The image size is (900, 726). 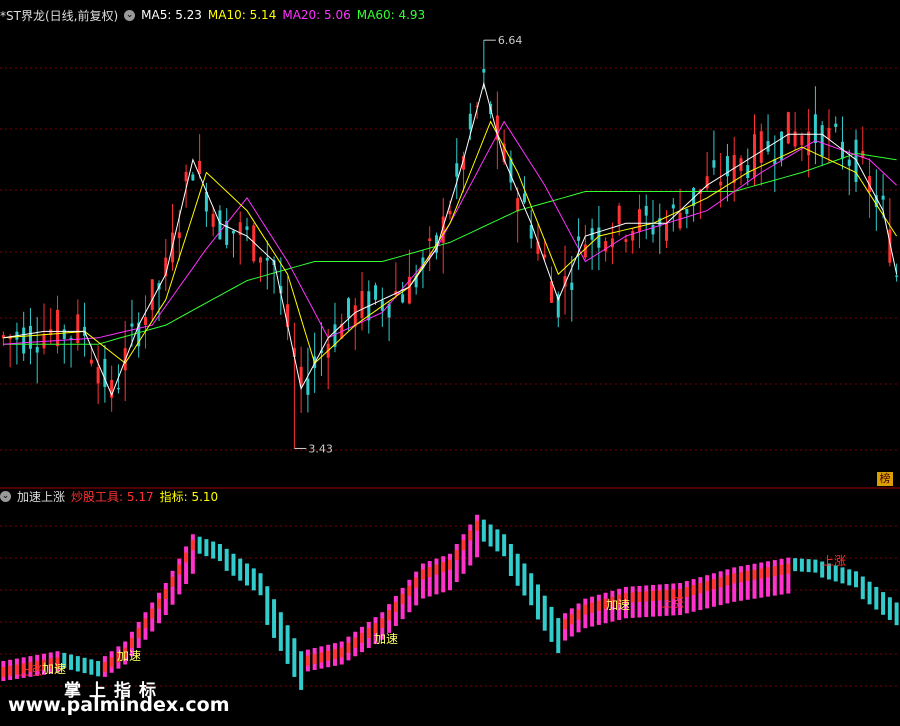 What do you see at coordinates (408, 244) in the screenshot?
I see `price-markers: 6.64 3.43` at bounding box center [408, 244].